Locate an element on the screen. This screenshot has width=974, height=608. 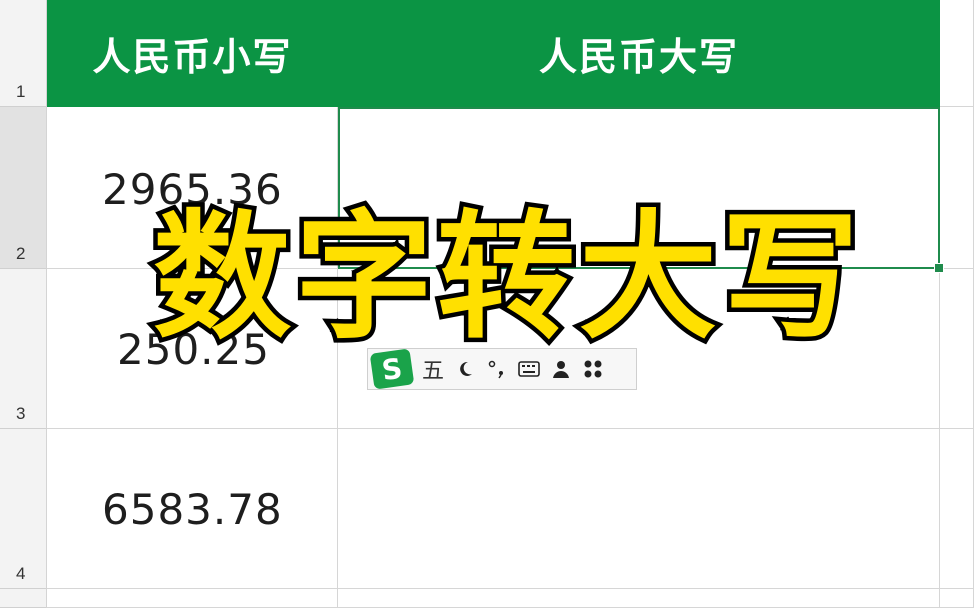
cell-c3 is located at coordinates (957, 349).